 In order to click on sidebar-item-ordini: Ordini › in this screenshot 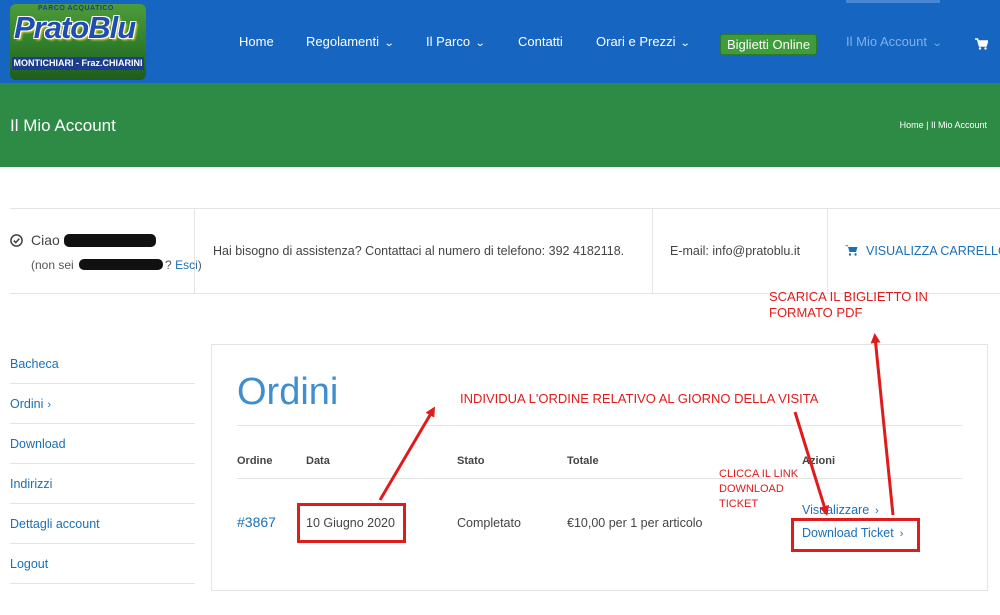, I will do `click(102, 404)`.